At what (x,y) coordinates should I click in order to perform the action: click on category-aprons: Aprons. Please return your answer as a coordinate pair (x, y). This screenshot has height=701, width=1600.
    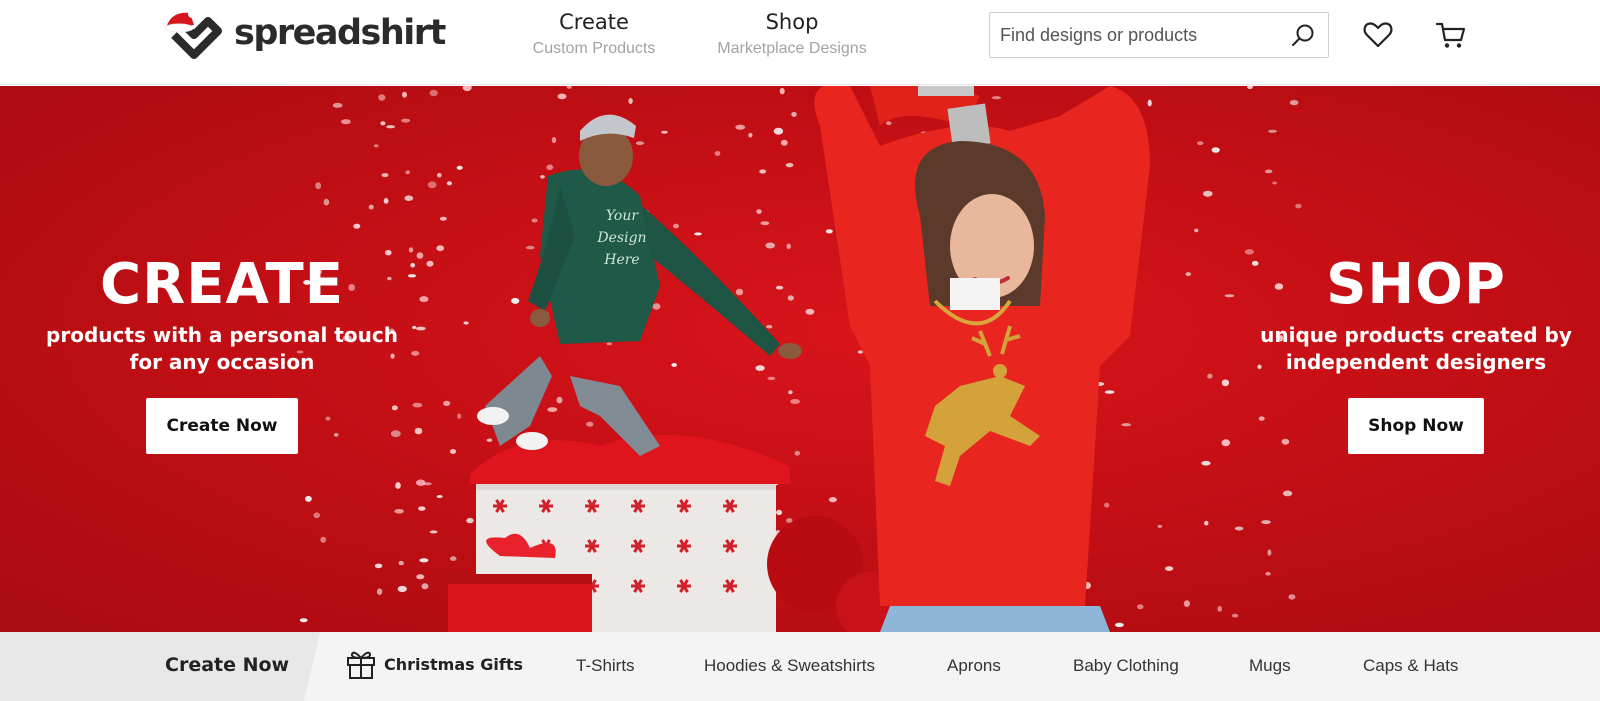
    Looking at the image, I should click on (974, 666).